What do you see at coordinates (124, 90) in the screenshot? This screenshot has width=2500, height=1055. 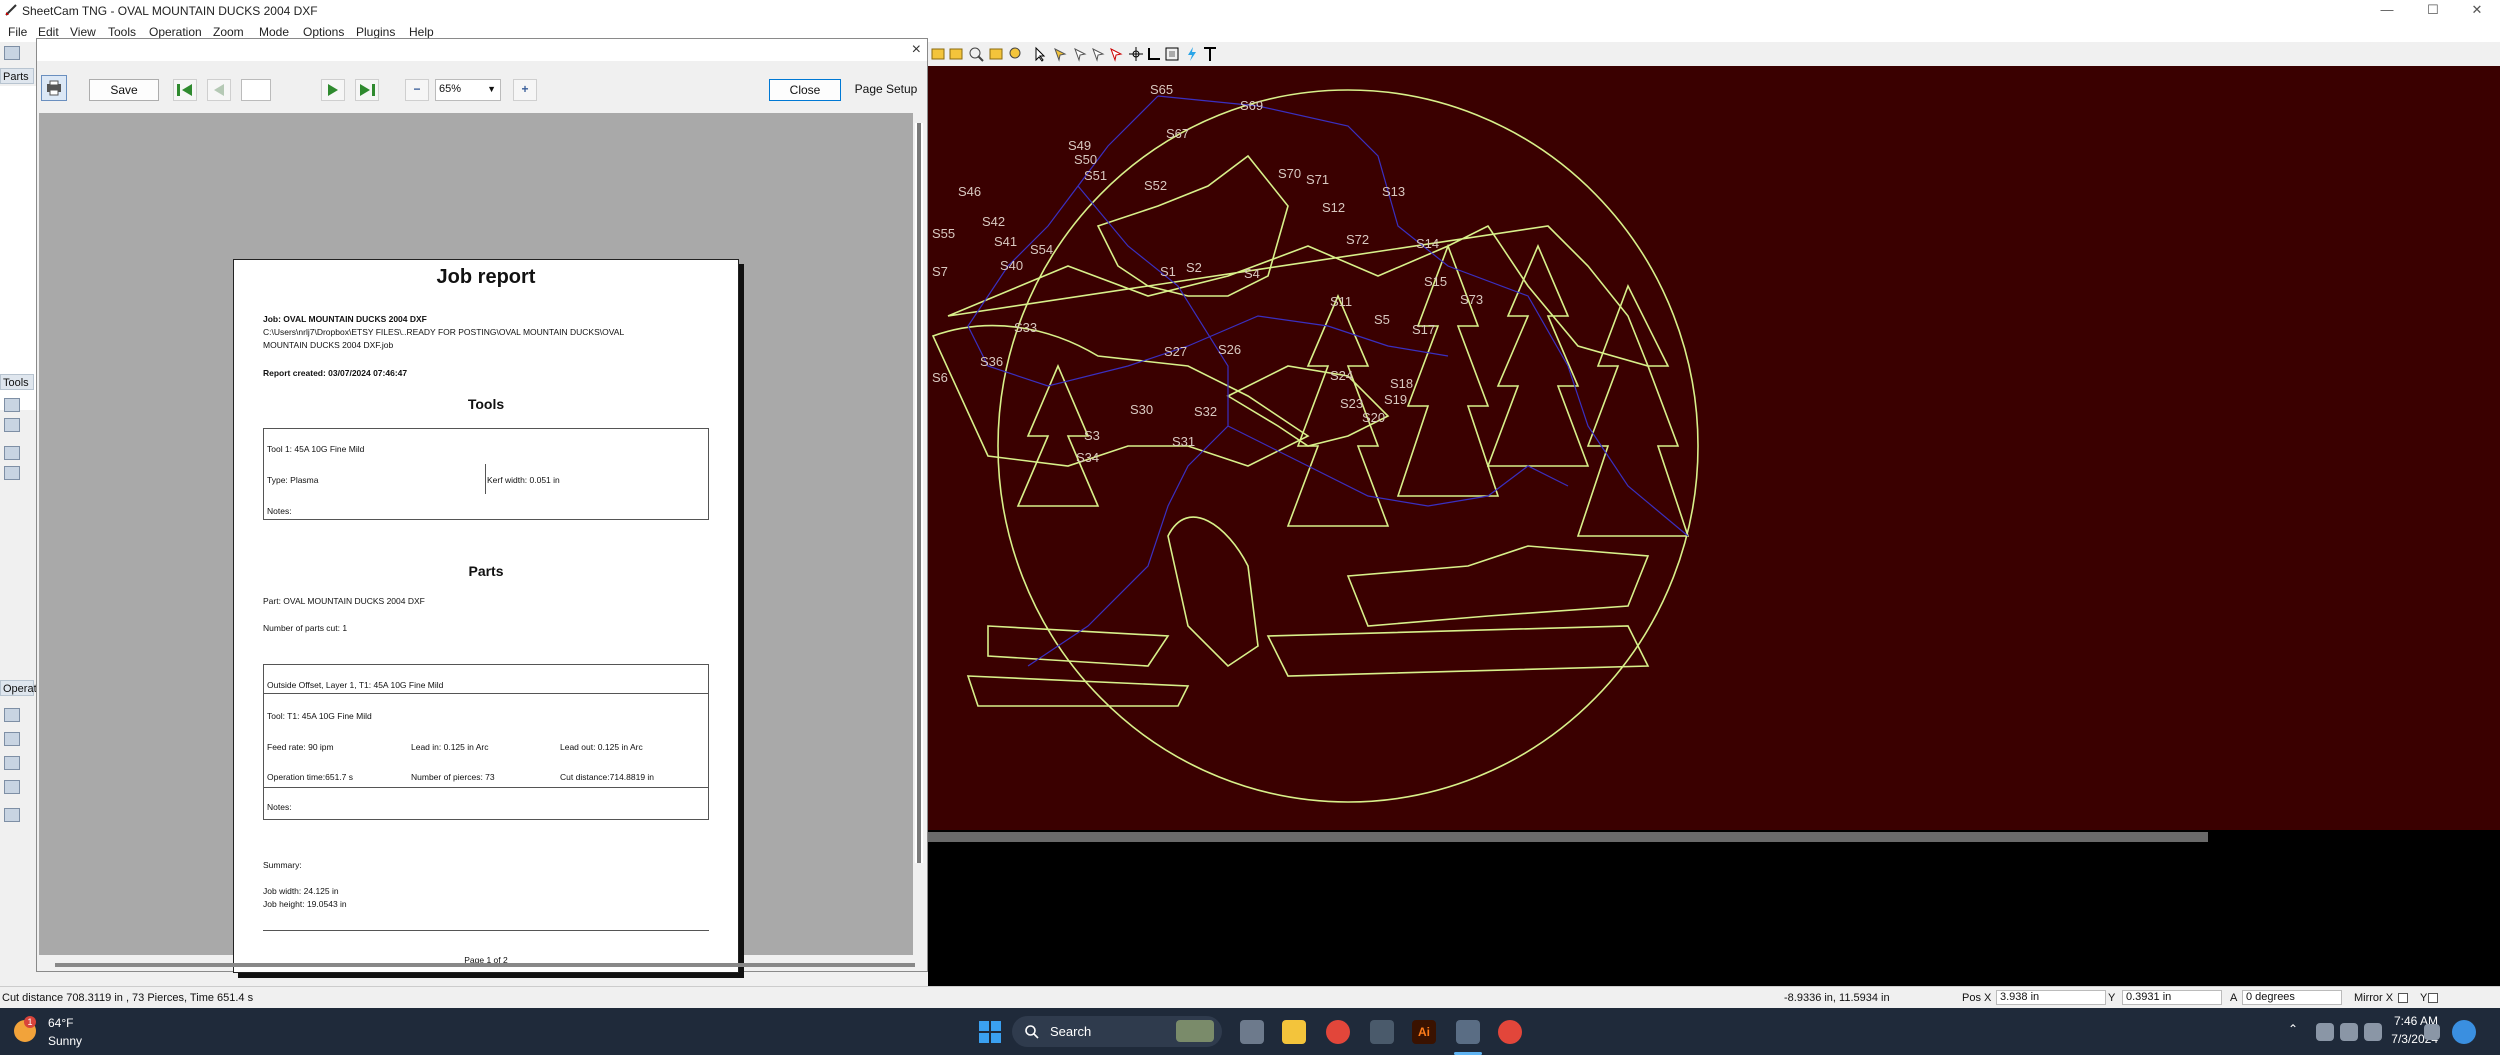 I see `save-button: Save` at bounding box center [124, 90].